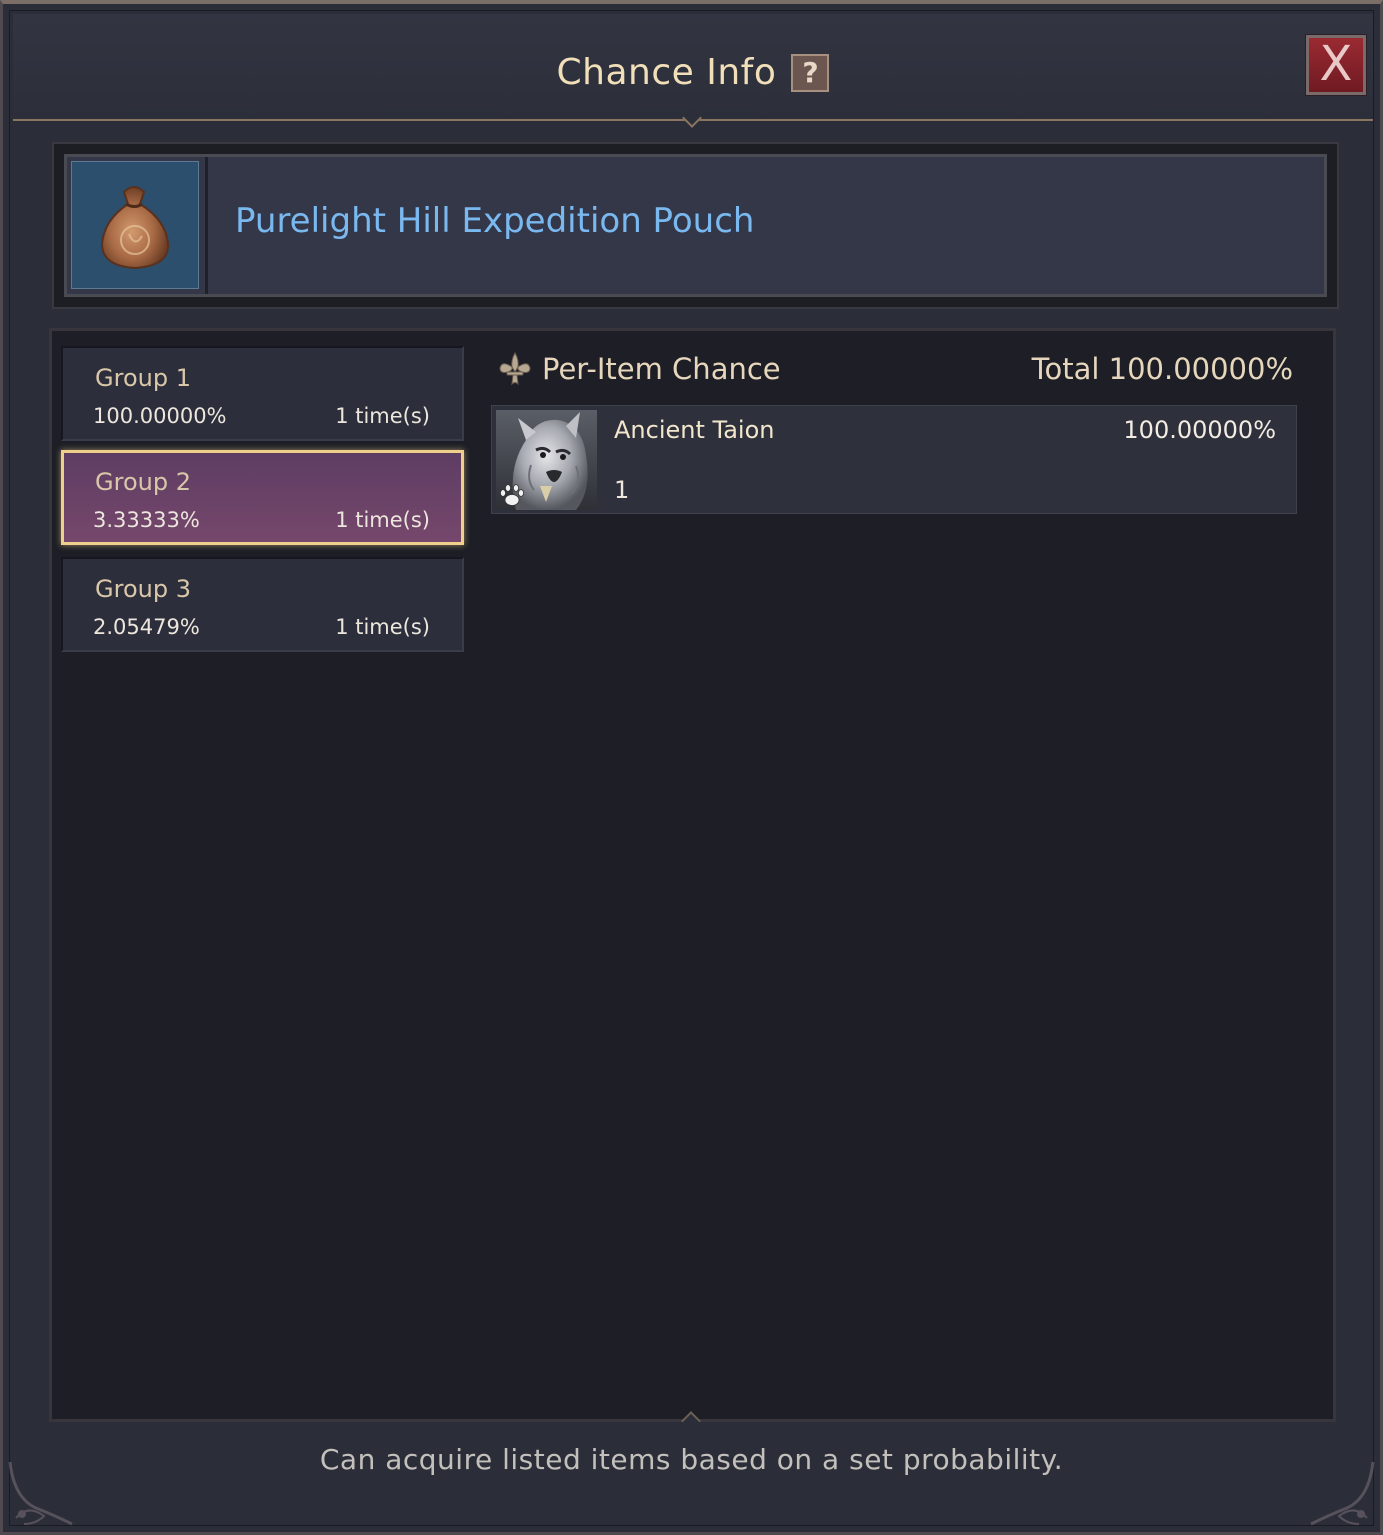  I want to click on window-header: Chance Info ? X, so click(693, 67).